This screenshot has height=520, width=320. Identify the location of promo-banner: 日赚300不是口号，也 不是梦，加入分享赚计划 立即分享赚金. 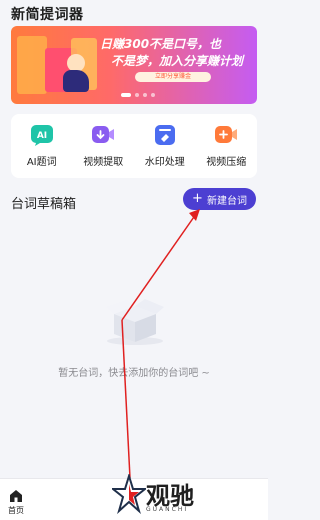
(134, 65).